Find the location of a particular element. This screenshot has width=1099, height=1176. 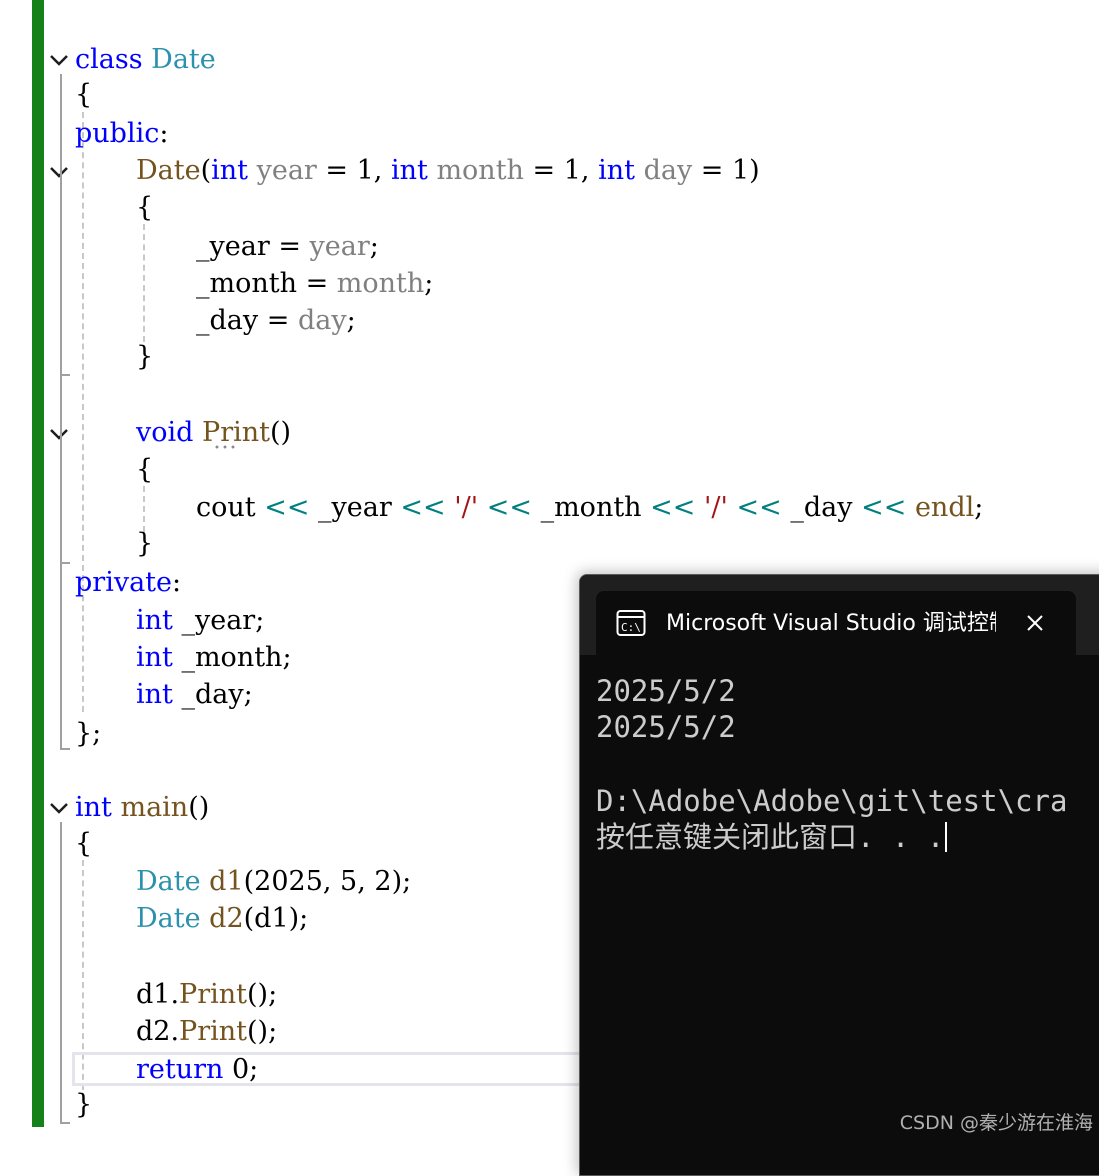

code-line: Date d1(2025, 5, 2); is located at coordinates (273, 882).